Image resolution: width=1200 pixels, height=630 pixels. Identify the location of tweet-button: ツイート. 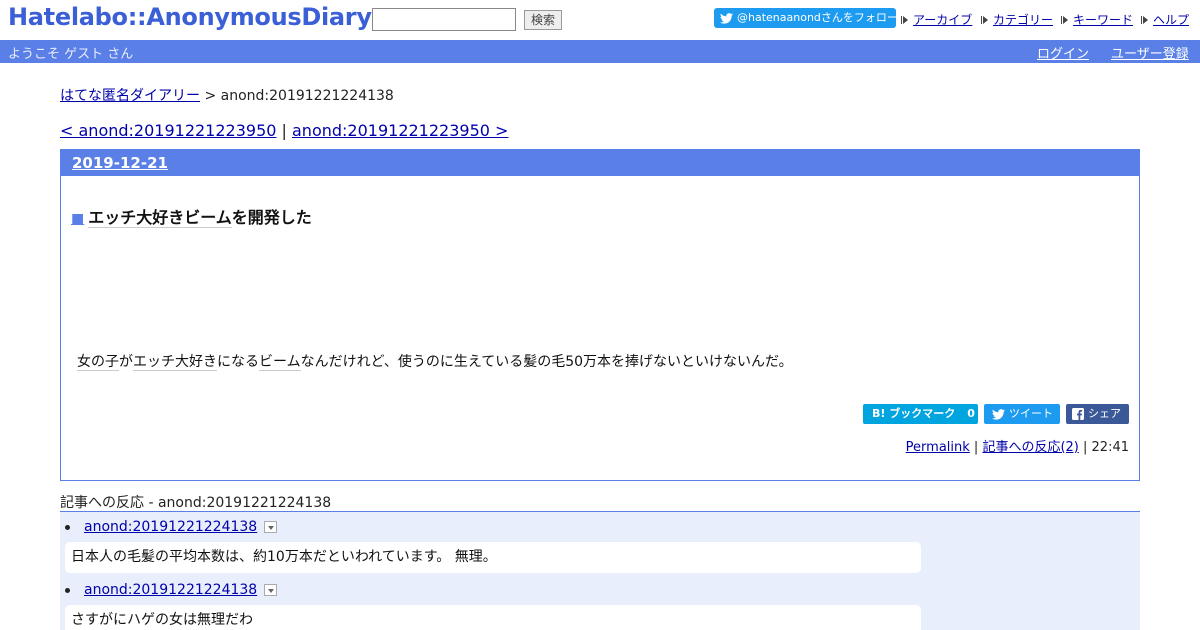
(1022, 414).